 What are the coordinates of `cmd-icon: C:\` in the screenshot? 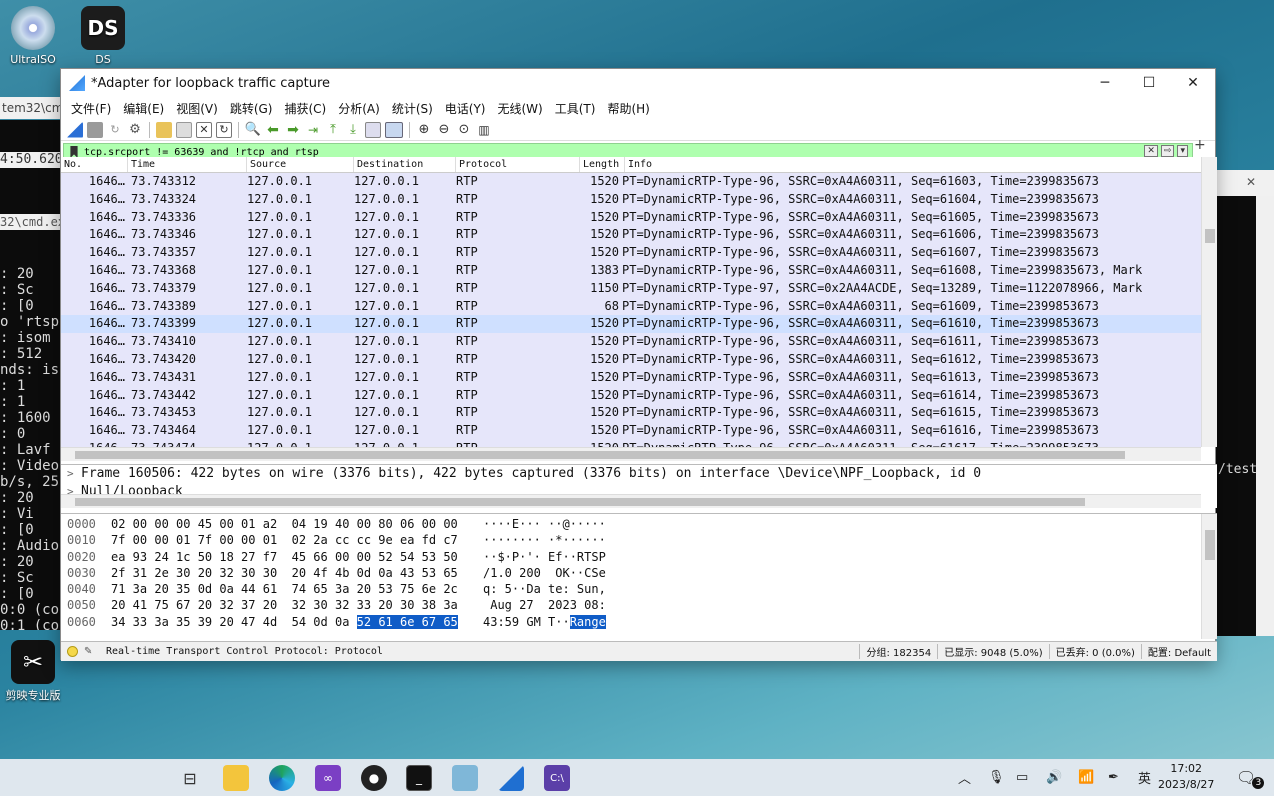 It's located at (557, 778).